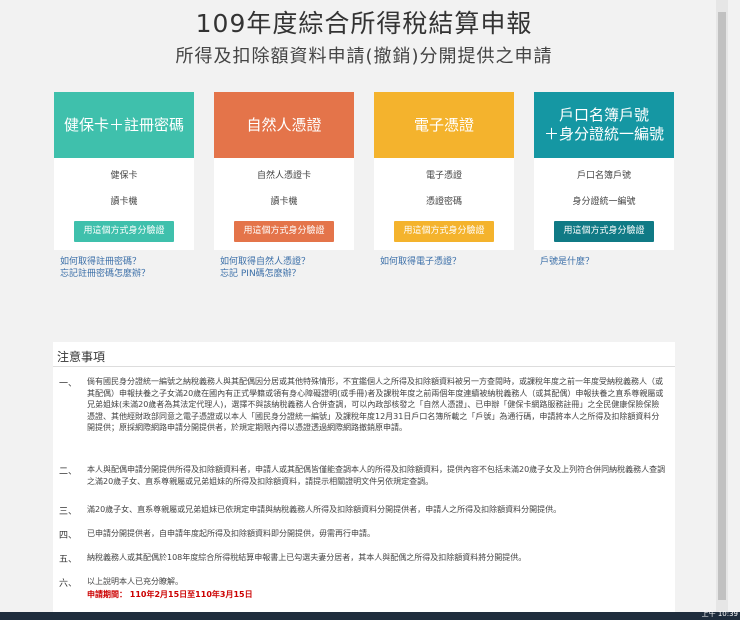 This screenshot has height=620, width=740. I want to click on taskbar: 上午 10:39, so click(370, 615).